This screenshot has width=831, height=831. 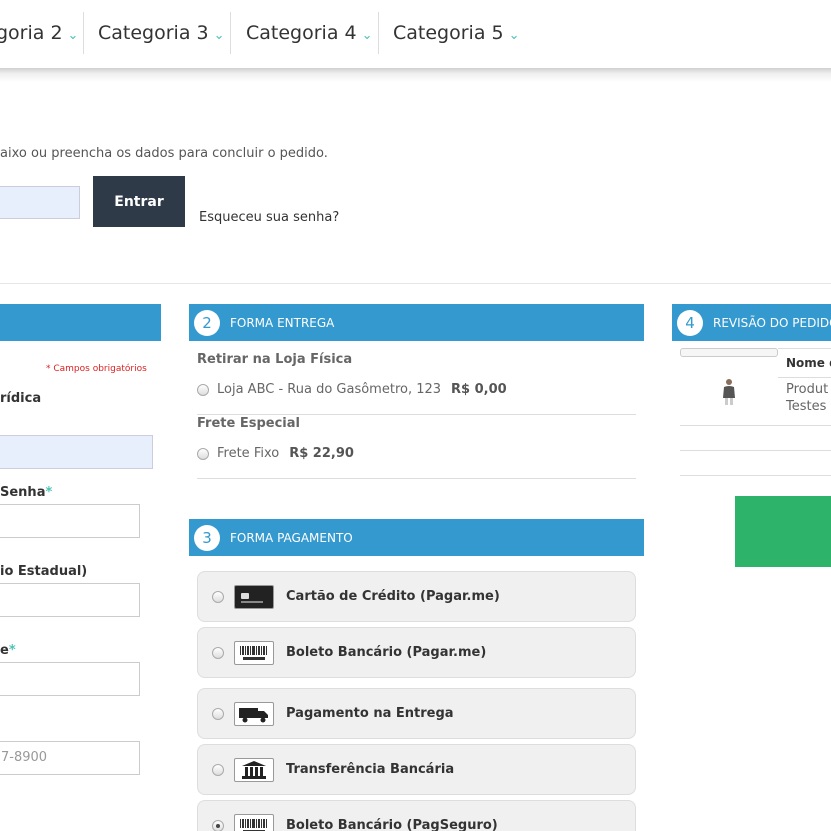 I want to click on payment-option-boleto-pagseguro: Boleto Bancário (PagSeguro), so click(x=416, y=815).